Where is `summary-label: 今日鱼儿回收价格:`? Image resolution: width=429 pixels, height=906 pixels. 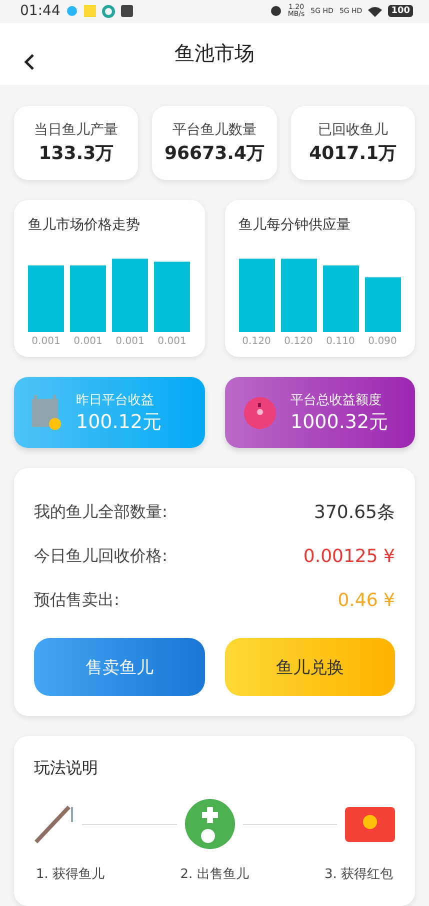
summary-label: 今日鱼儿回收价格: is located at coordinates (101, 556).